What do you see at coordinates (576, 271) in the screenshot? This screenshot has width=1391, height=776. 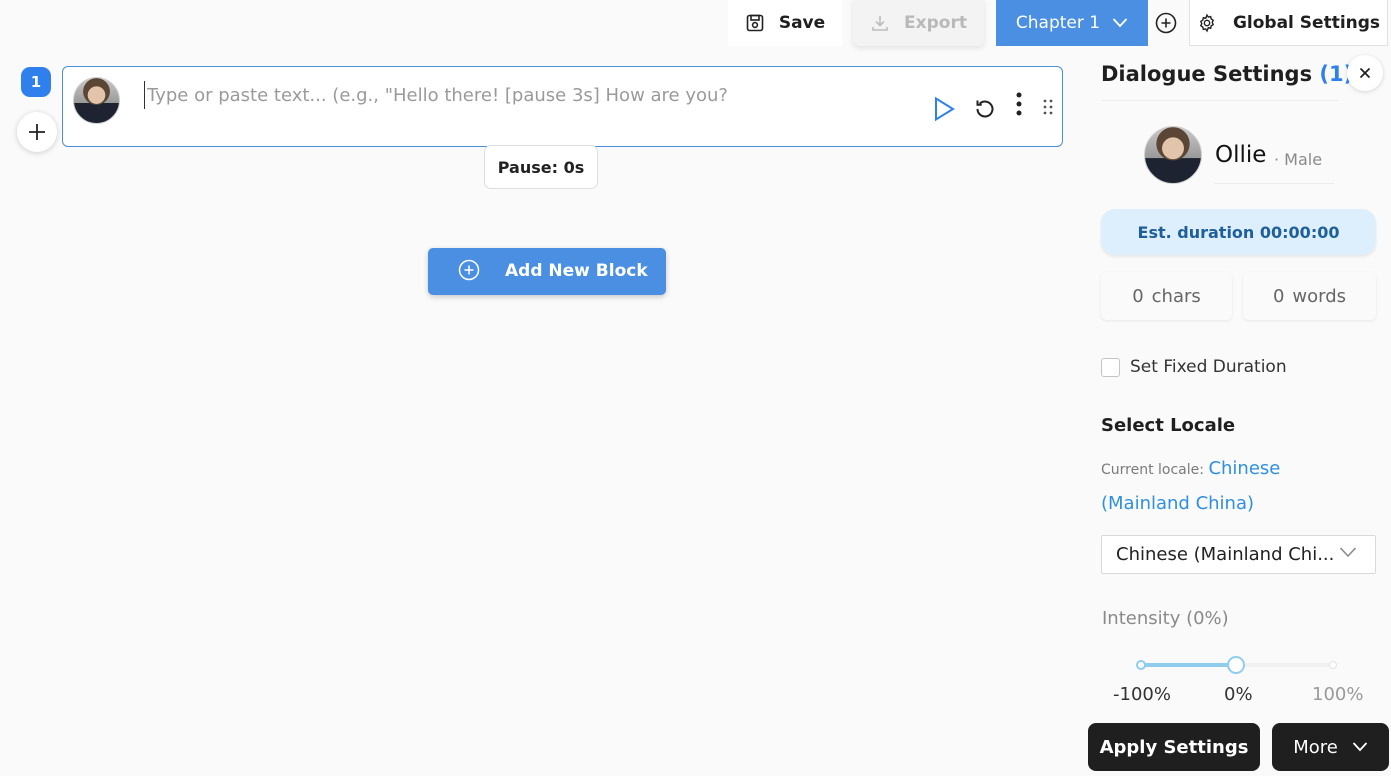 I see `add-new-block-label: Add New Block` at bounding box center [576, 271].